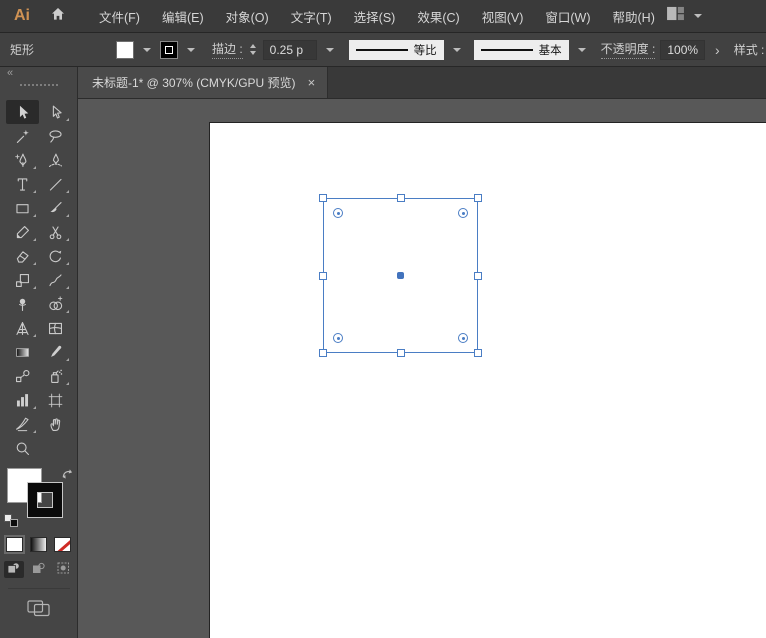 The image size is (766, 638). I want to click on brush-definition-select: 基本, so click(521, 49).